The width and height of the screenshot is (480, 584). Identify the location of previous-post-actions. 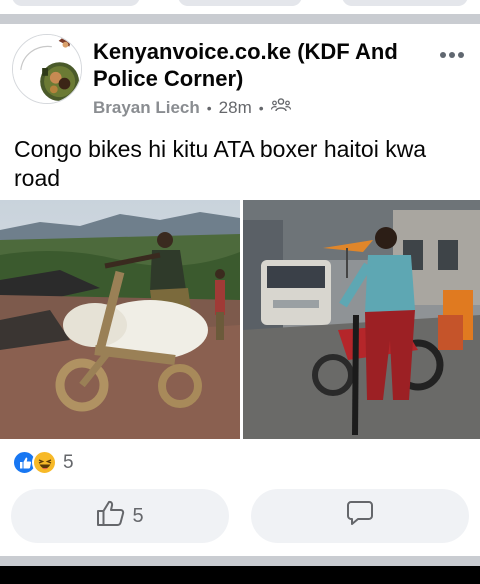
(240, 7).